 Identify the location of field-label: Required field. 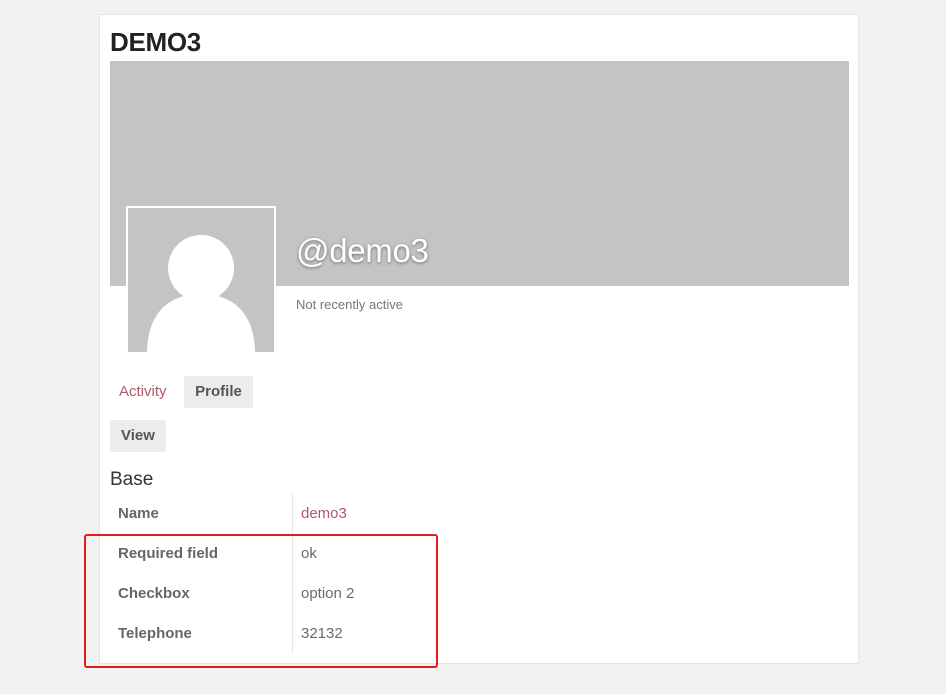
(201, 554).